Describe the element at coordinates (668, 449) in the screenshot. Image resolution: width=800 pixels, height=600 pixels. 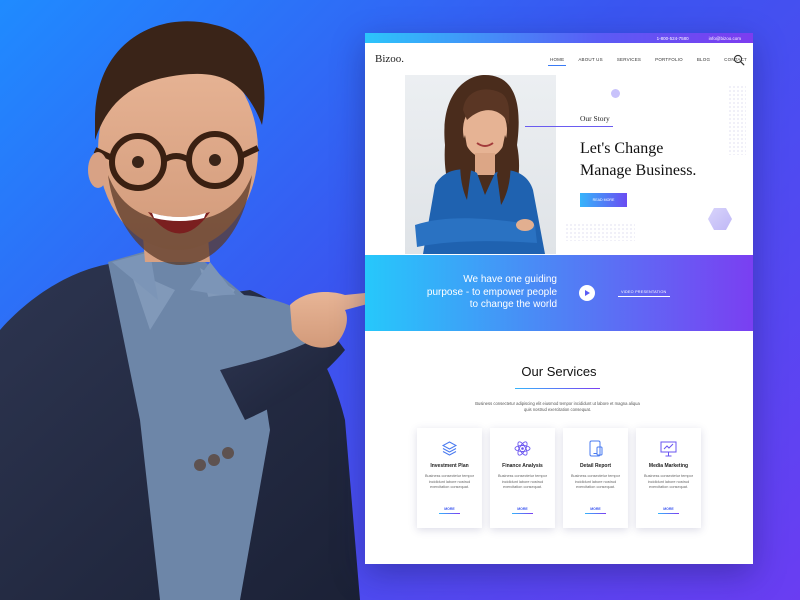
I see `presentation-icon` at that location.